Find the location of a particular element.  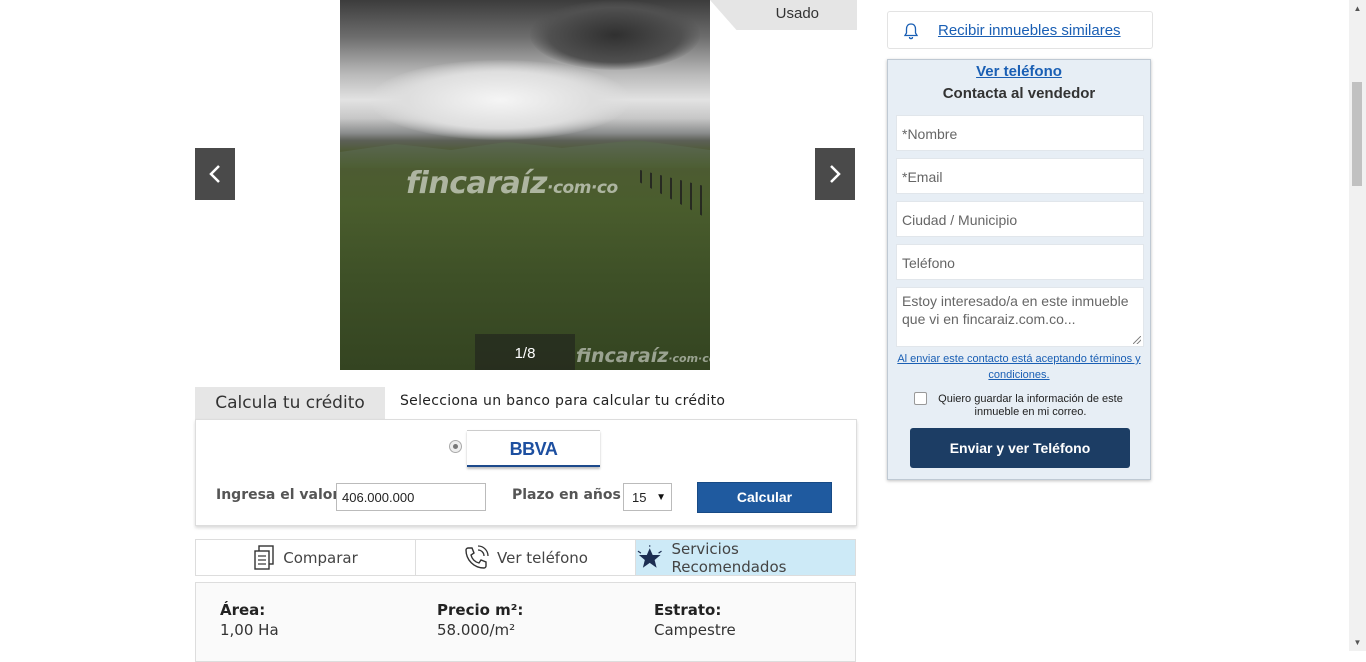

bank-logo-bbva: BBVA is located at coordinates (533, 448).